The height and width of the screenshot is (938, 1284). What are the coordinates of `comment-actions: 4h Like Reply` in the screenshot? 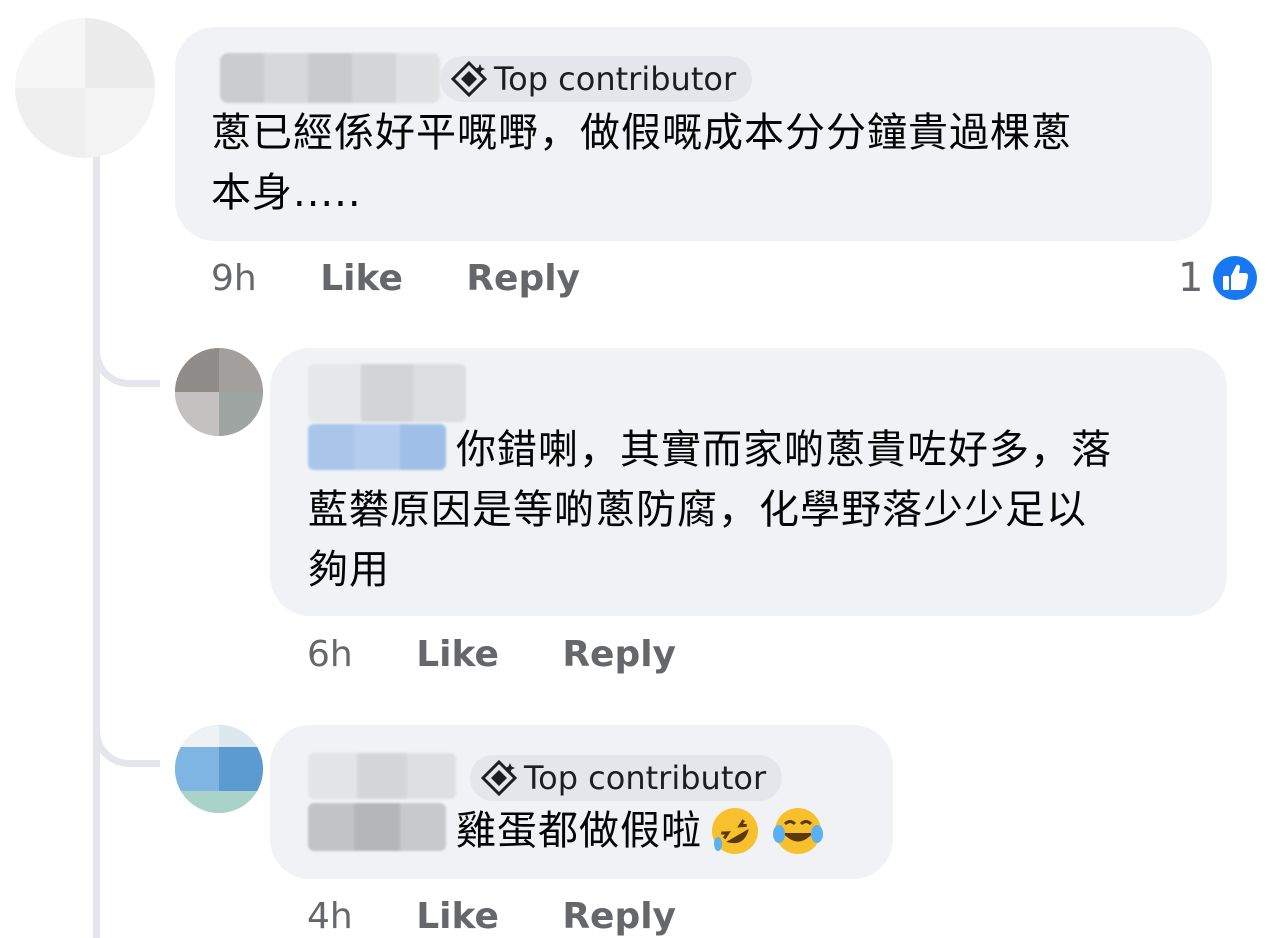 It's located at (491, 916).